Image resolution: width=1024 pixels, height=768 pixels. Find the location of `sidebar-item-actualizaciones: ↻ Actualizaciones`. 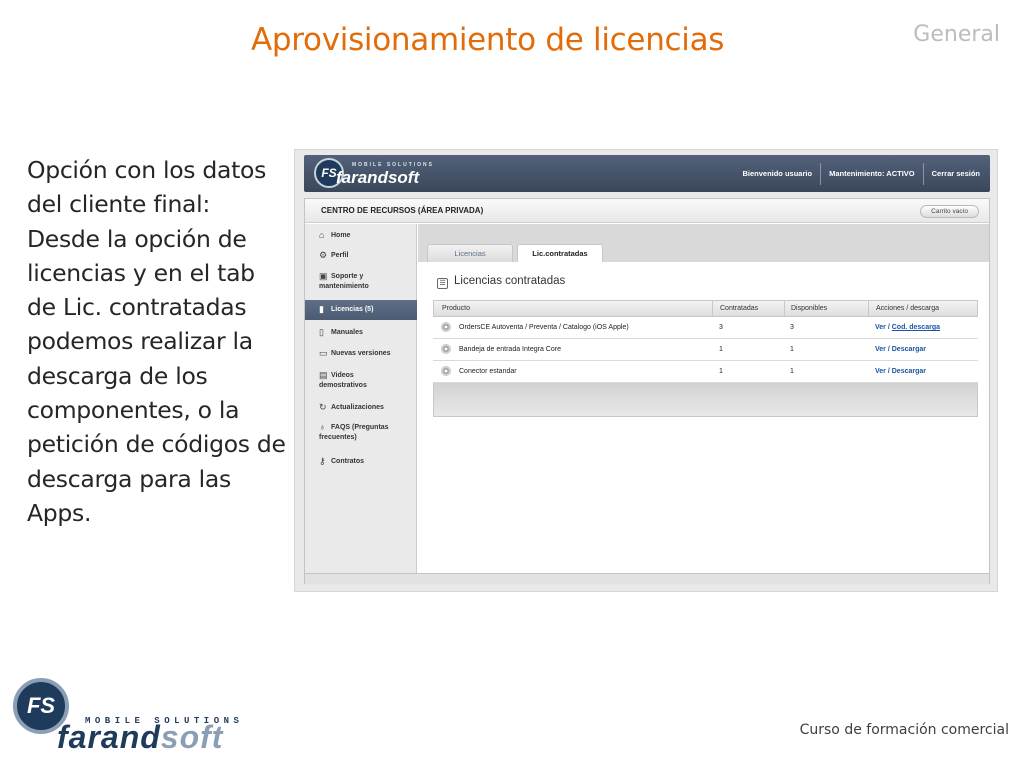

sidebar-item-actualizaciones: ↻ Actualizaciones is located at coordinates (361, 408).